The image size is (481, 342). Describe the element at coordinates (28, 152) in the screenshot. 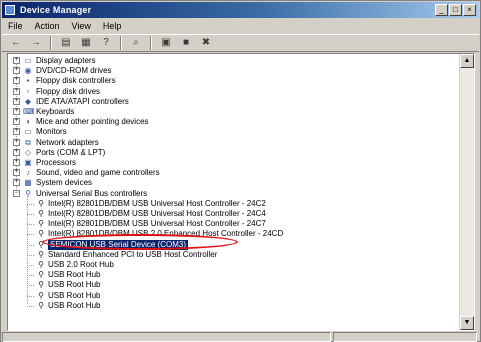

I see `port-icon: ◇` at that location.